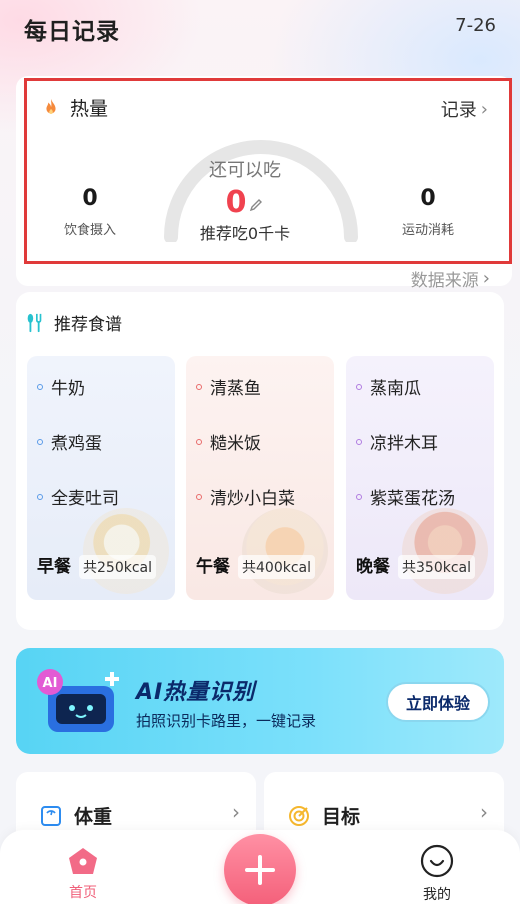  What do you see at coordinates (437, 895) in the screenshot?
I see `nav-mine-label: 我的` at bounding box center [437, 895].